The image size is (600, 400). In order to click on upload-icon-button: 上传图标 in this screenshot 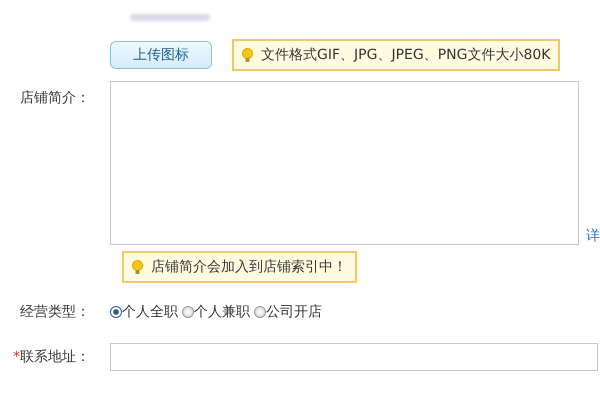, I will do `click(161, 55)`.